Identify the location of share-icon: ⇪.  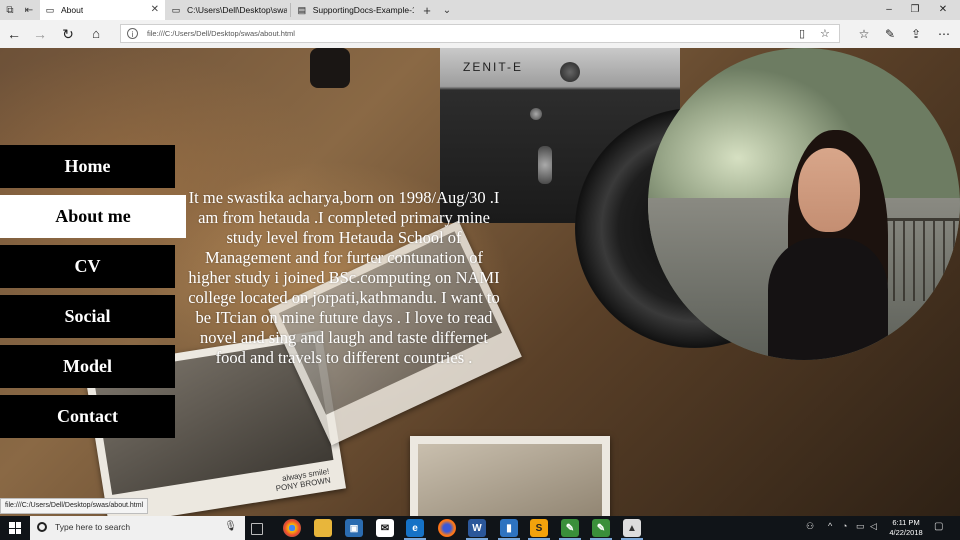
(916, 34).